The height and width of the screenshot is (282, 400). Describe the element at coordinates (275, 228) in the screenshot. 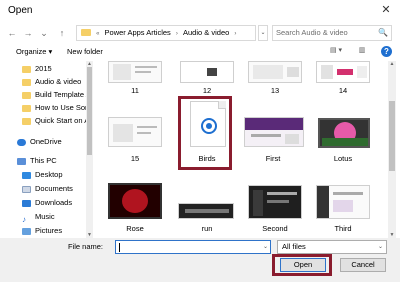

I see `file-label: Second` at that location.